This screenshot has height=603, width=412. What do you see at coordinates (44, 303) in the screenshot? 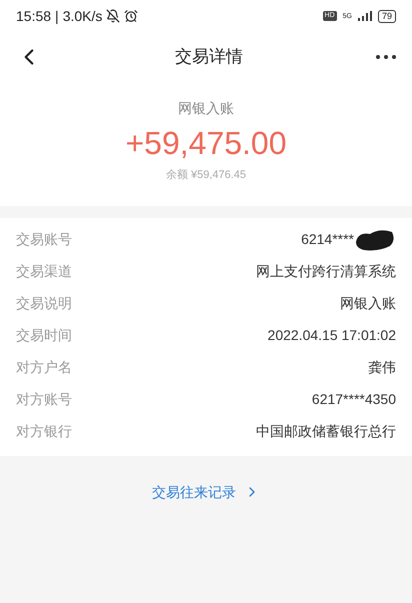
I see `detail-label: 交易说明` at bounding box center [44, 303].